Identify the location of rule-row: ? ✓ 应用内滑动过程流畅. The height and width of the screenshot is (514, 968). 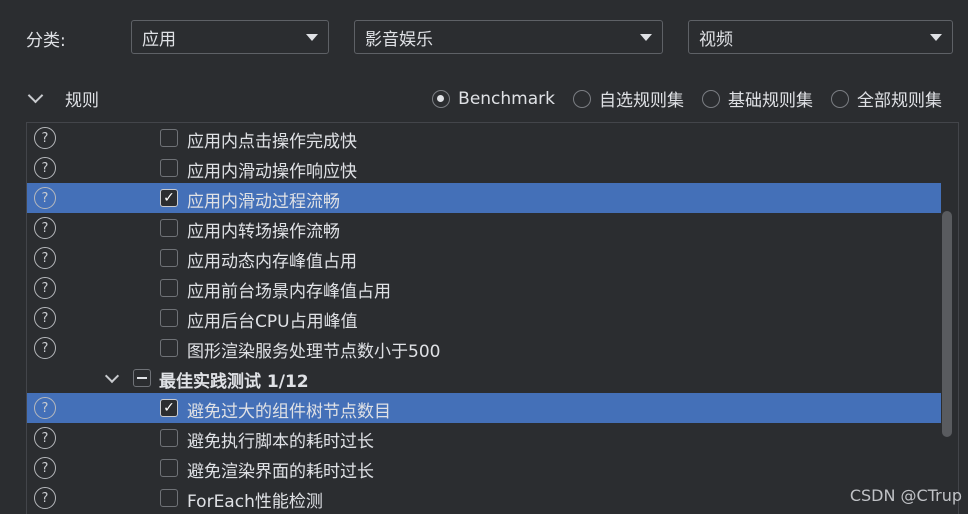
(484, 198).